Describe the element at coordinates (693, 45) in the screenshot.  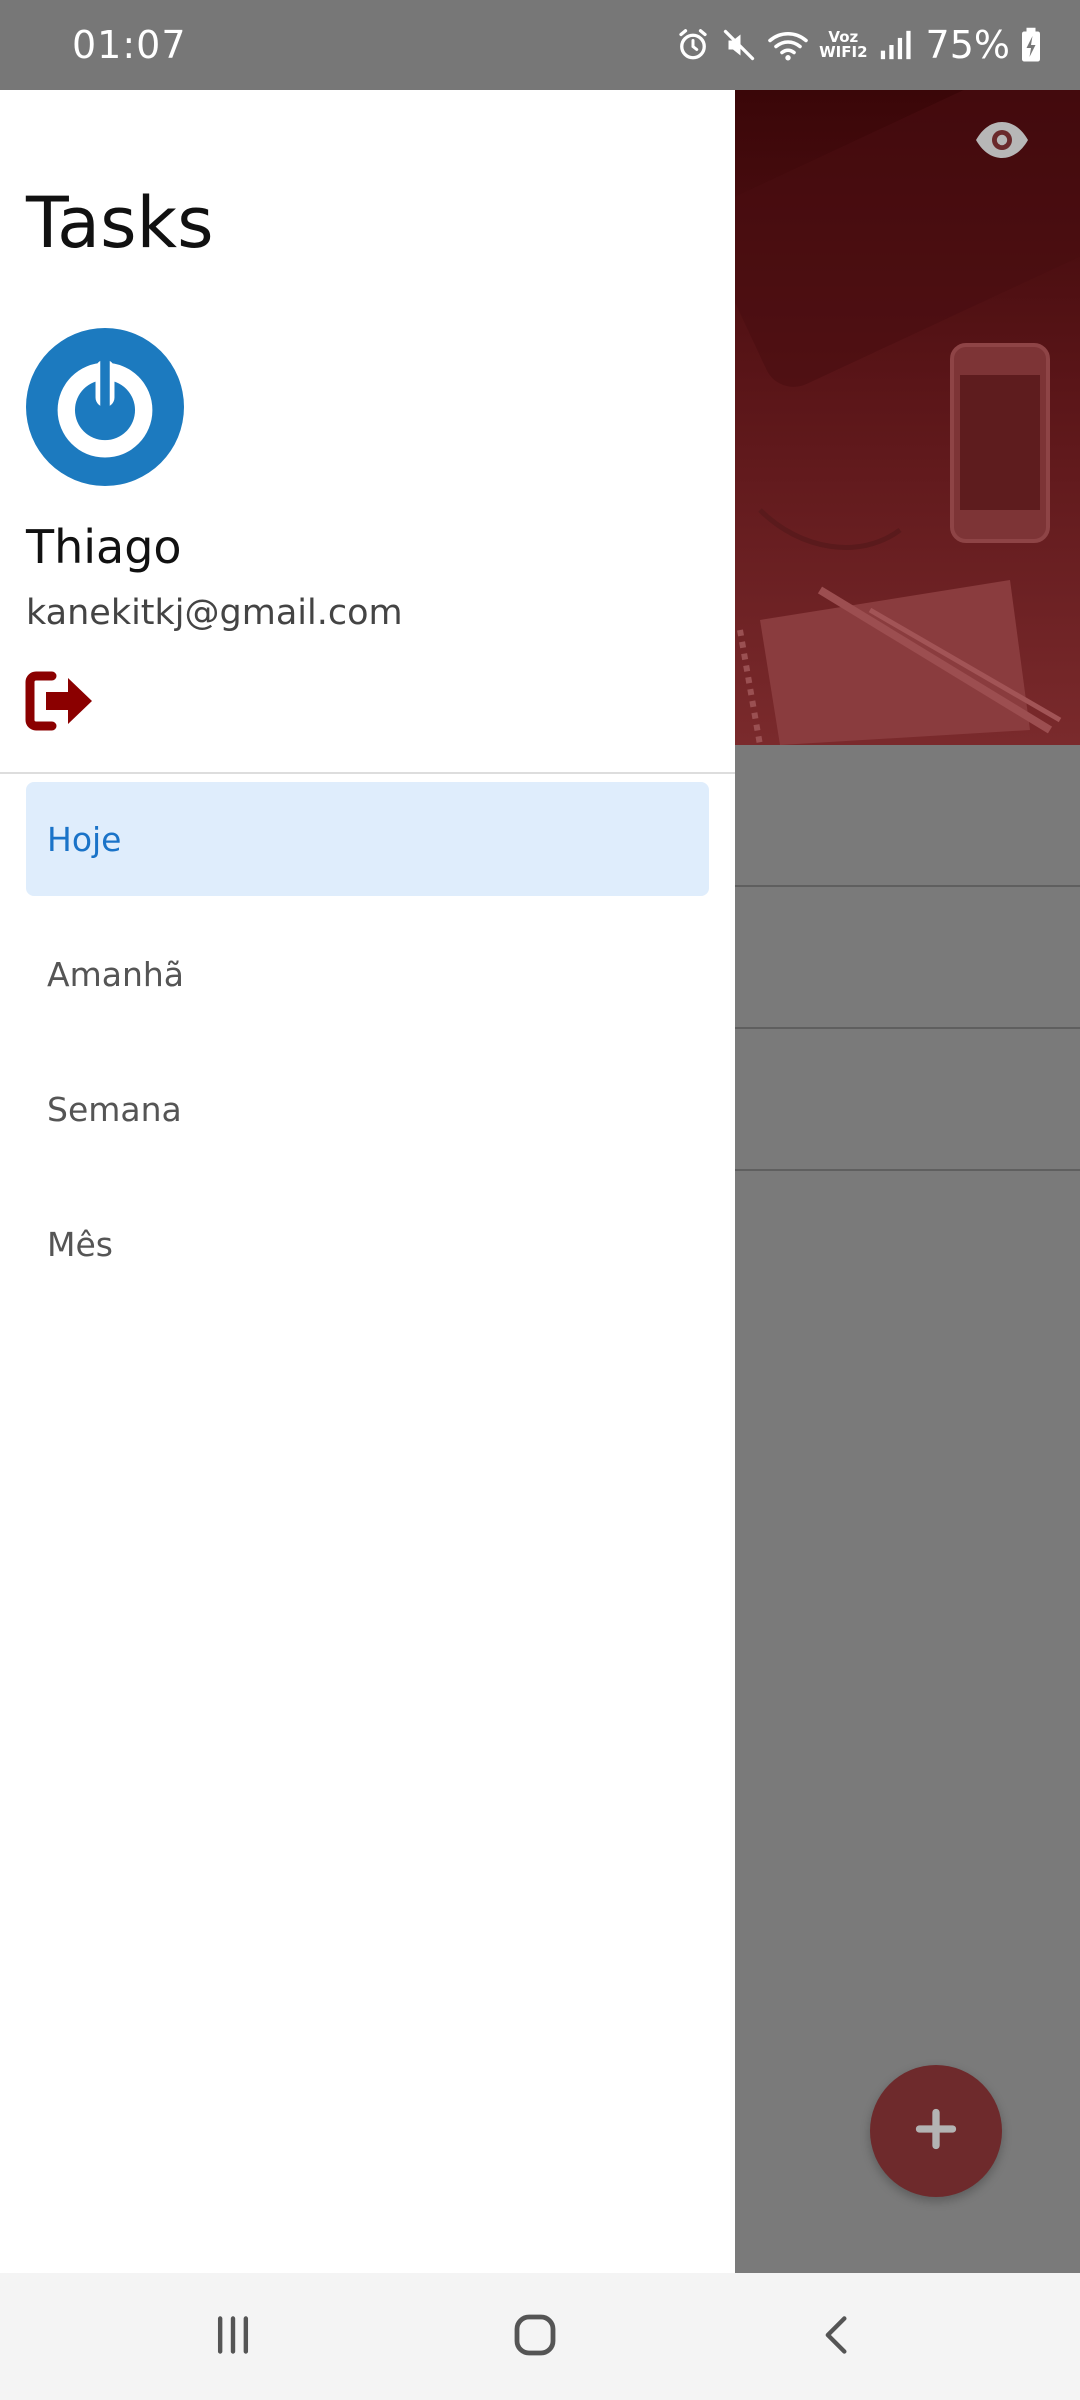
I see `alarm-icon` at that location.